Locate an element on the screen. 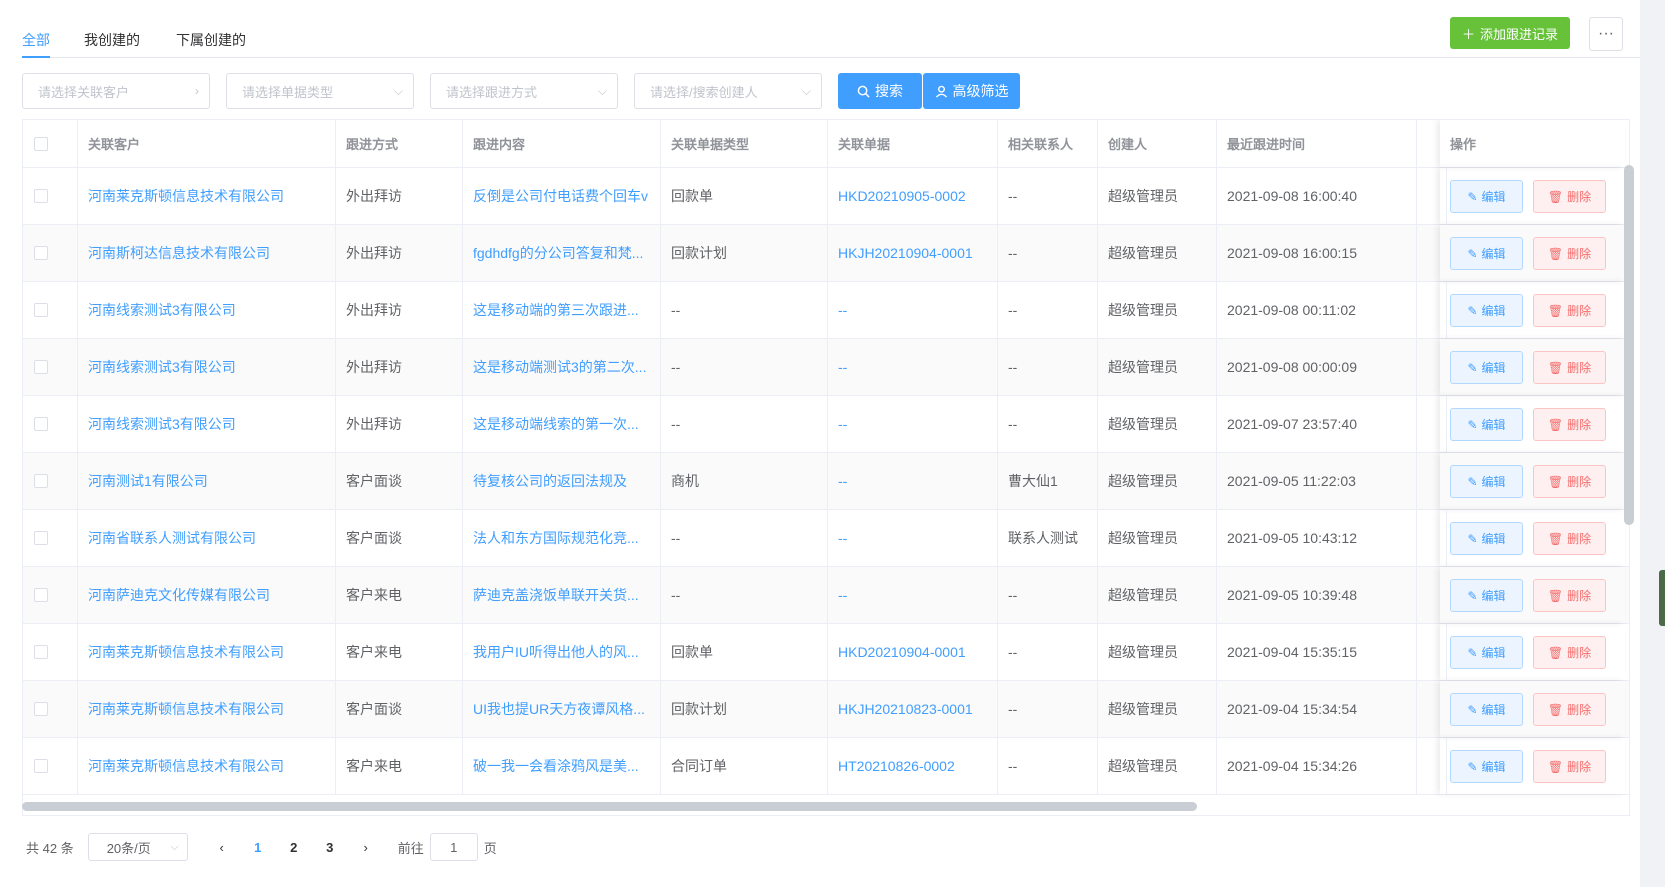 This screenshot has height=887, width=1665. customer-cell: 河南线索测试3有限公司 is located at coordinates (207, 424).